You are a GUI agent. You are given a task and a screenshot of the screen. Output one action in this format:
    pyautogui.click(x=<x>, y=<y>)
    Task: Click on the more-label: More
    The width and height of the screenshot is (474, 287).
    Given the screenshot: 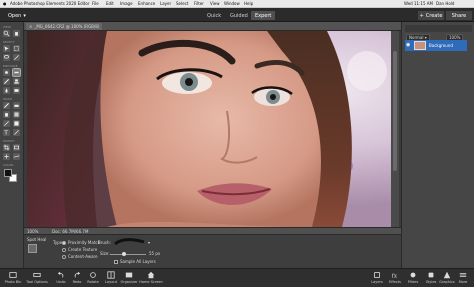 What is the action you would take?
    pyautogui.click(x=463, y=282)
    